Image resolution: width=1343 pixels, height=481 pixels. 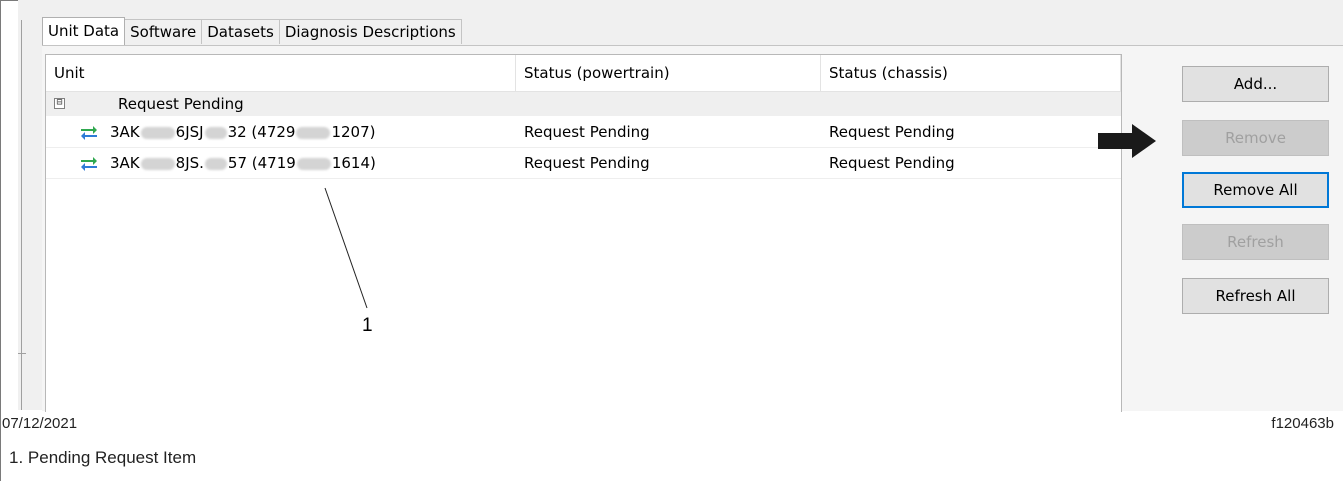 What do you see at coordinates (367, 325) in the screenshot?
I see `callout-number: 1` at bounding box center [367, 325].